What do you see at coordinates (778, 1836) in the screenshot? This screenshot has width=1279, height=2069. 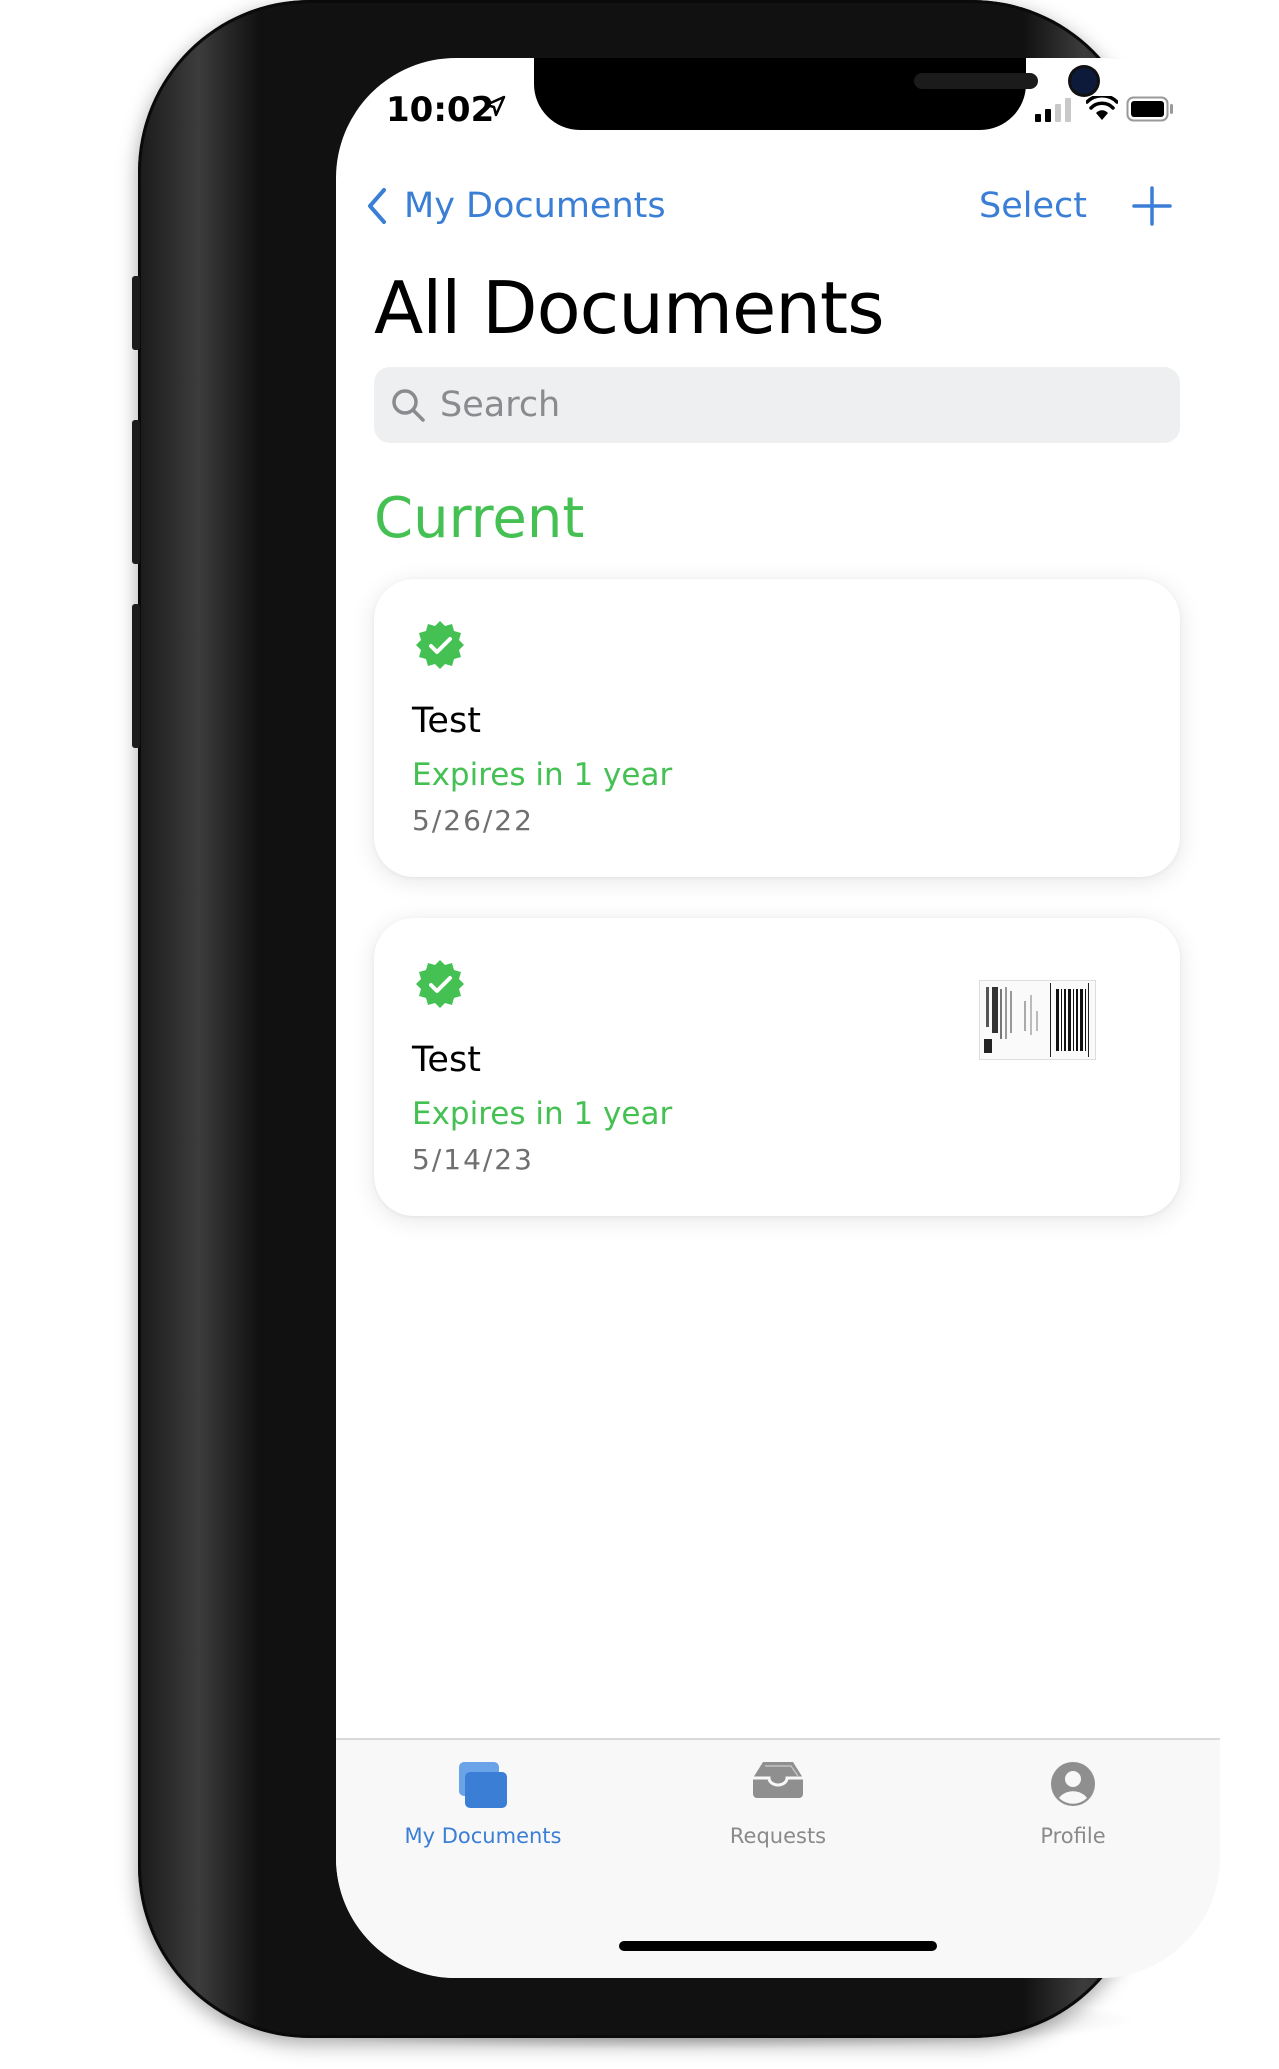 I see `tab-label: Requests` at bounding box center [778, 1836].